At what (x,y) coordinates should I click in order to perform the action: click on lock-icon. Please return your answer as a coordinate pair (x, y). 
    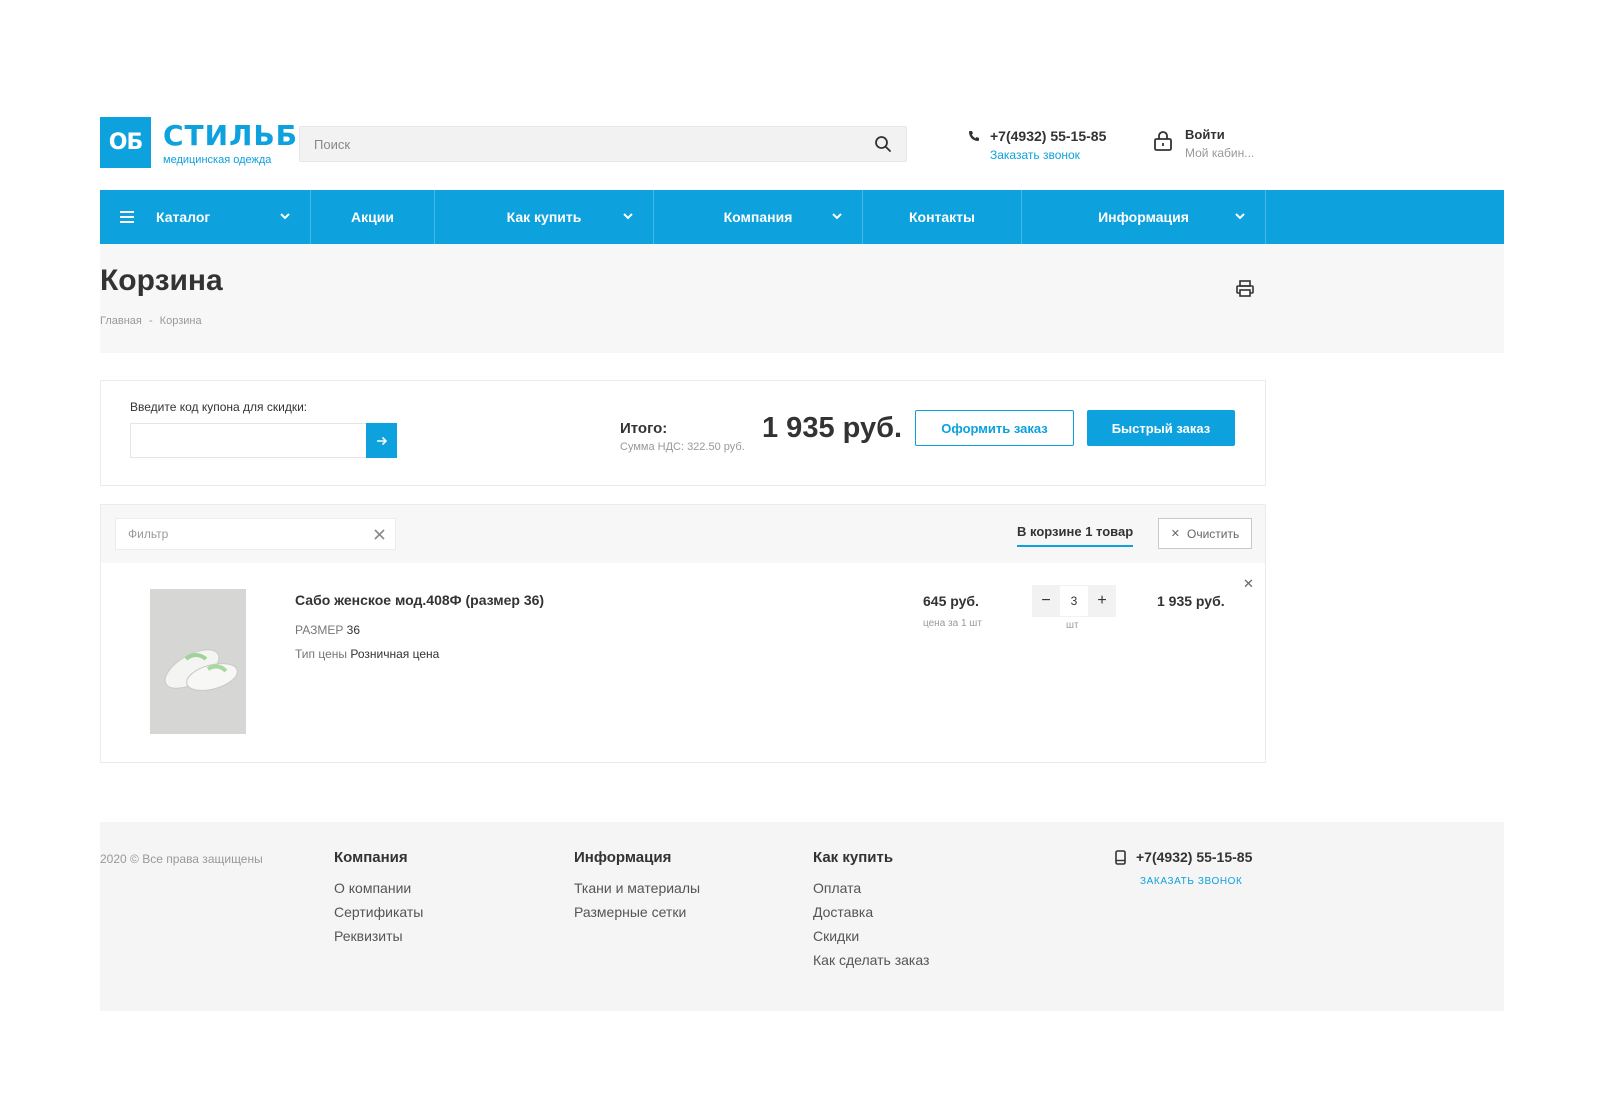
    Looking at the image, I should click on (1163, 141).